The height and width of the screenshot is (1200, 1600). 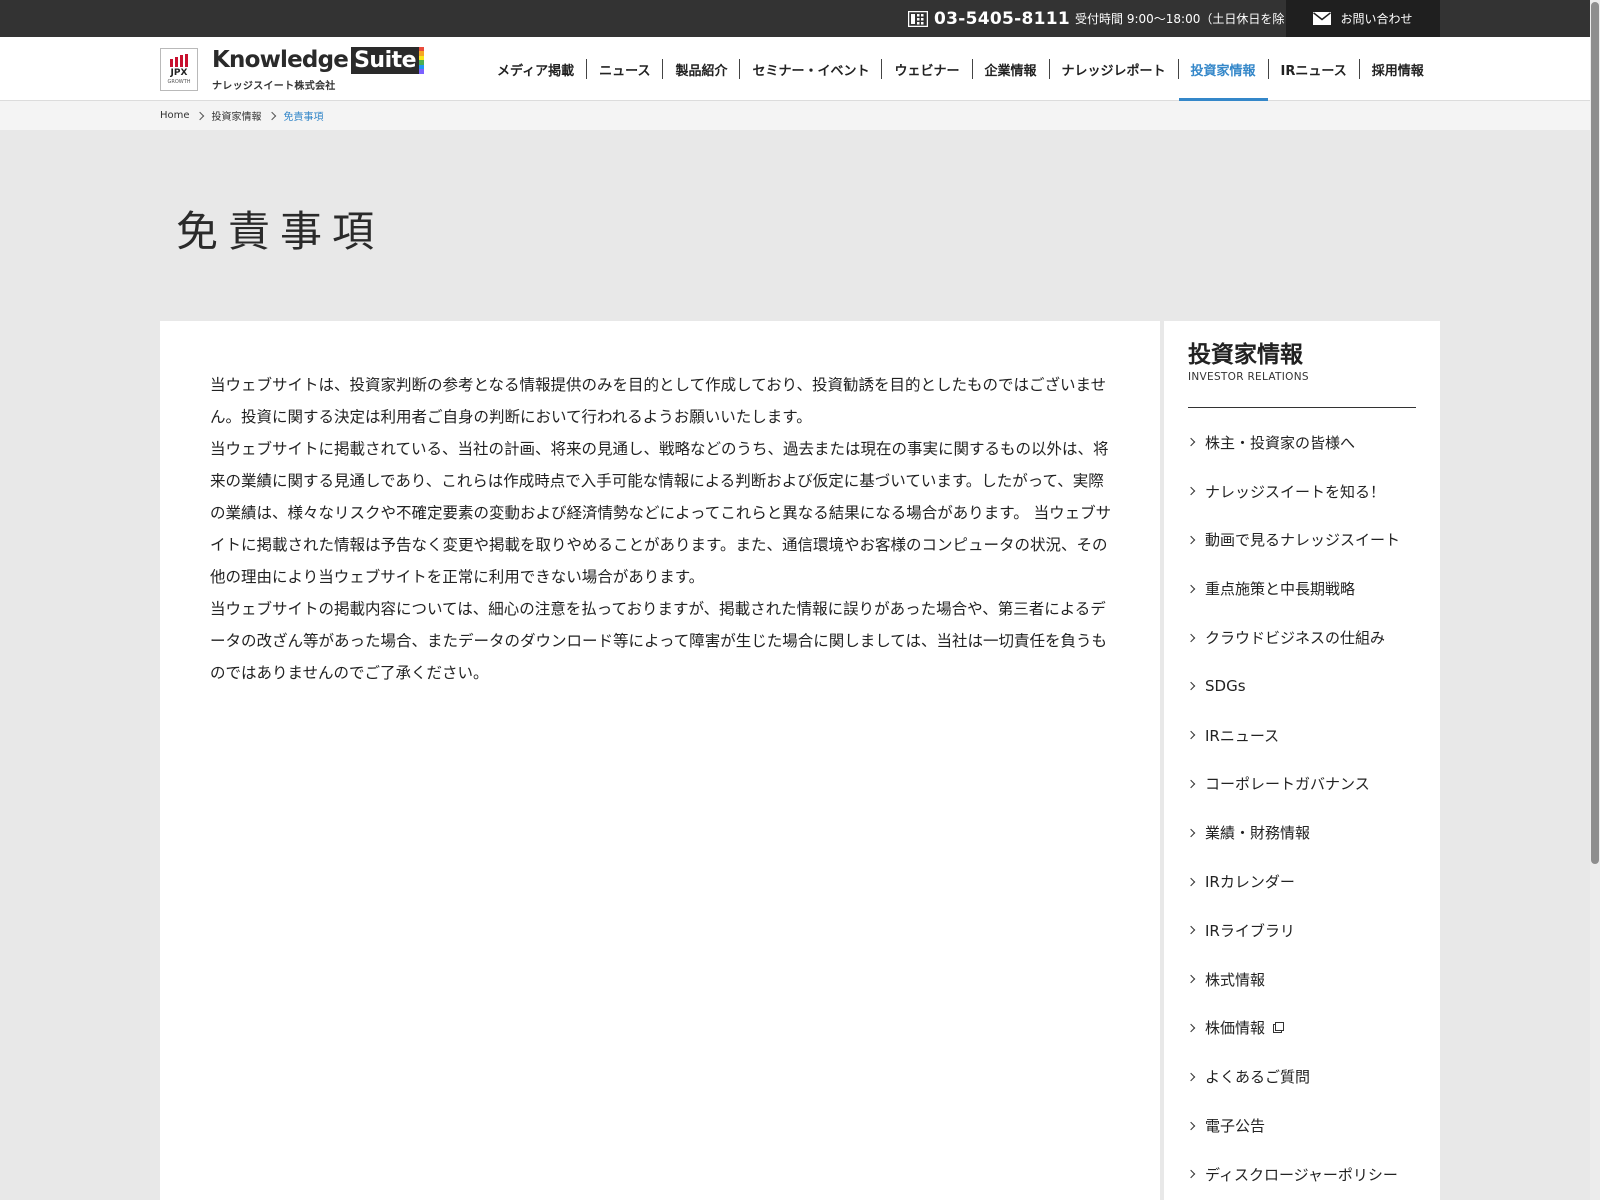 I want to click on logo-company-name: ナレッジスイート株式会社, so click(x=274, y=86).